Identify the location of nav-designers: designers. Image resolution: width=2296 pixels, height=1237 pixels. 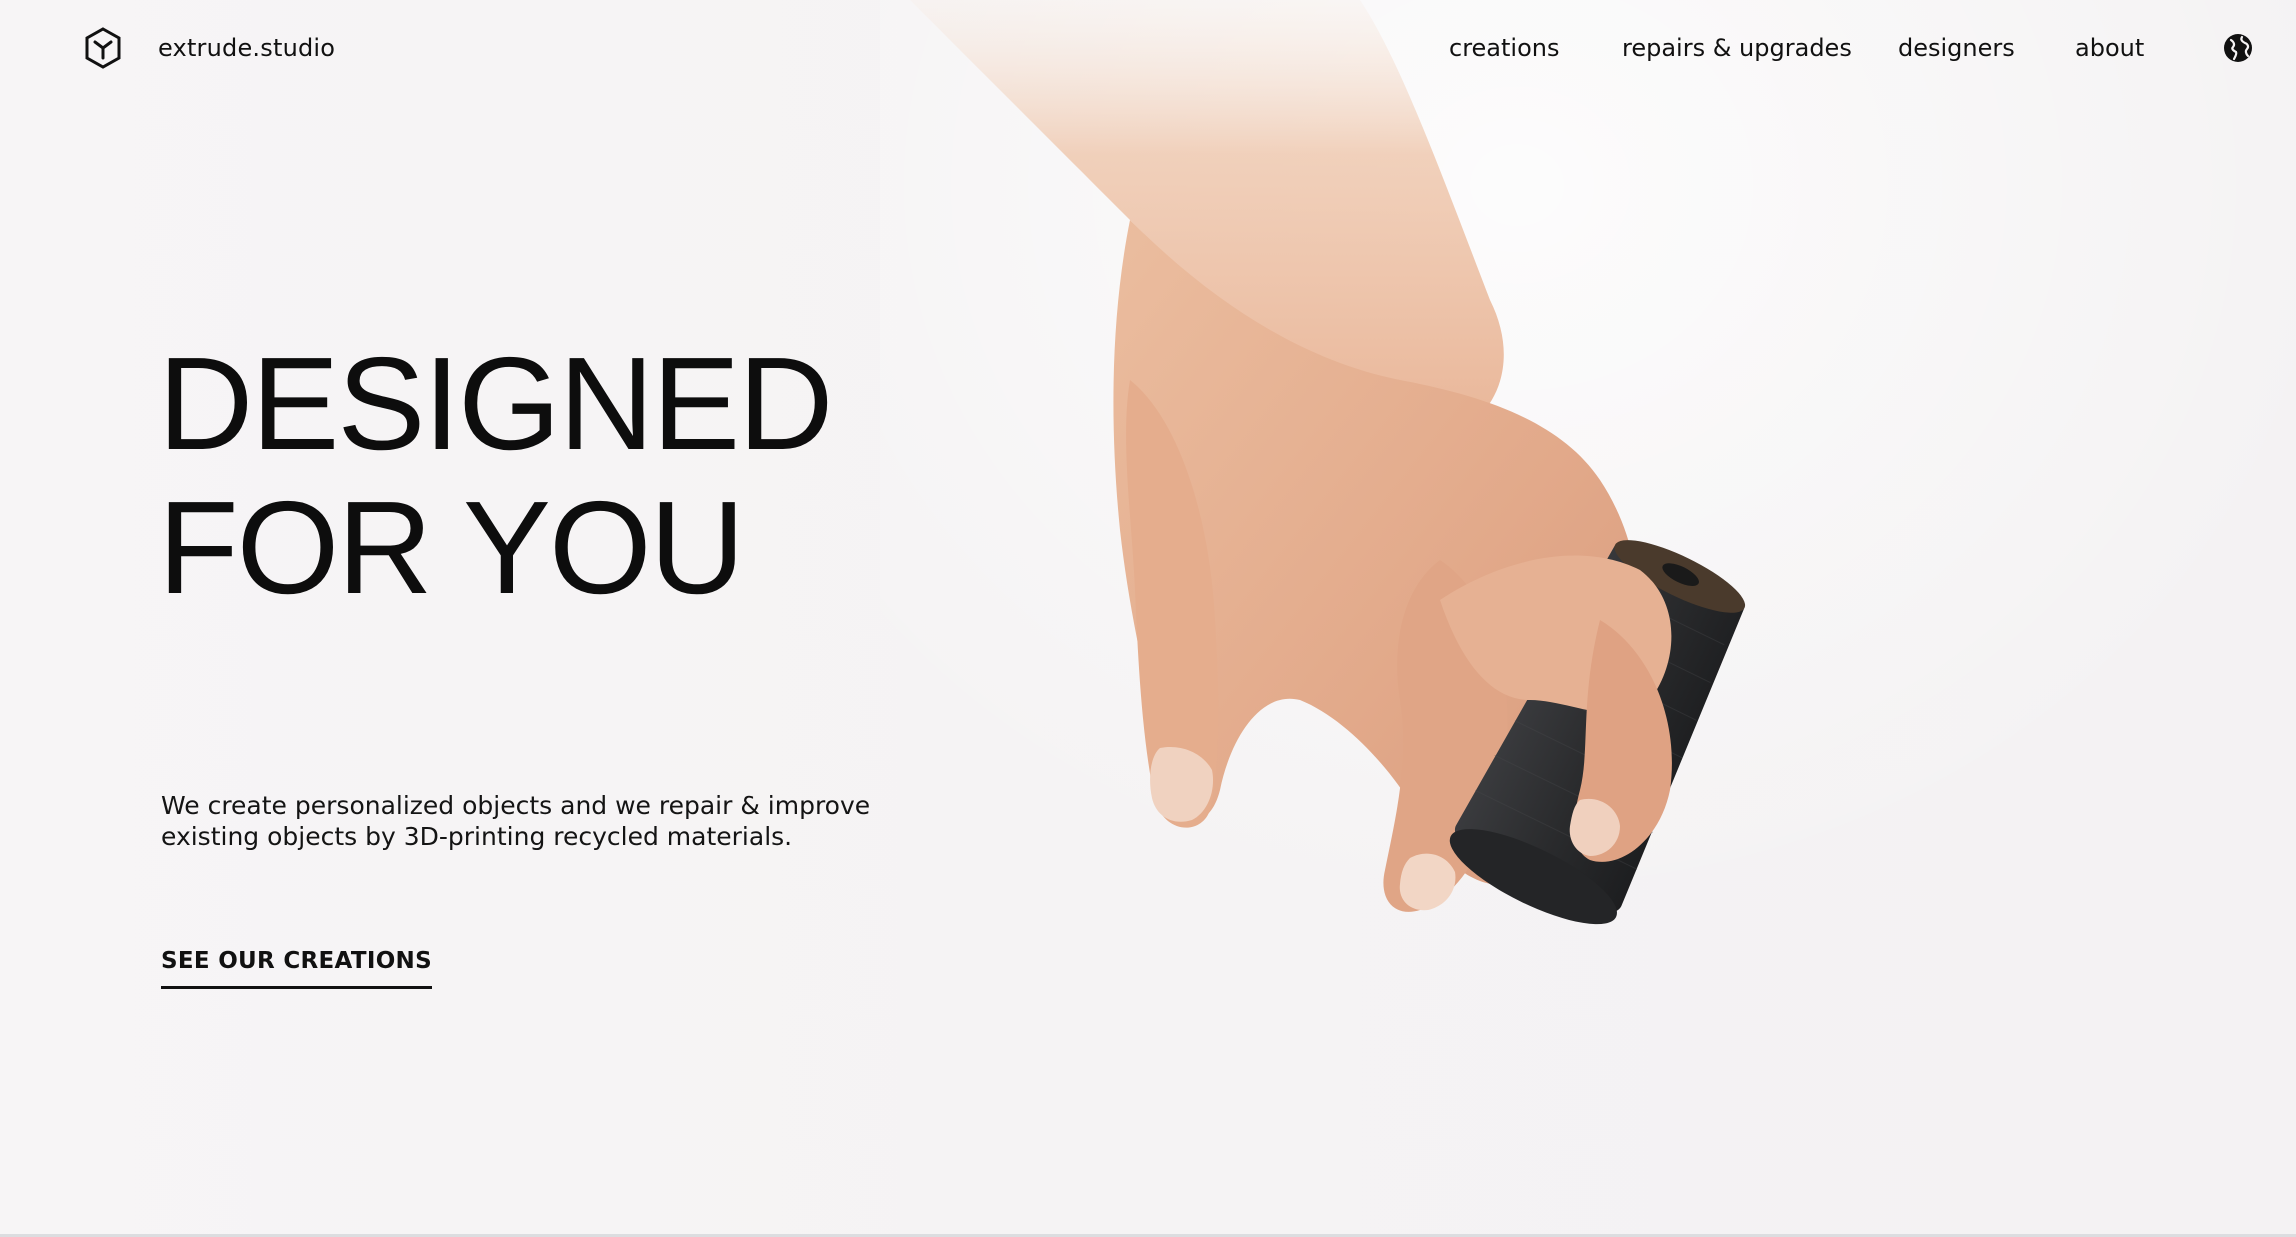
(1956, 48).